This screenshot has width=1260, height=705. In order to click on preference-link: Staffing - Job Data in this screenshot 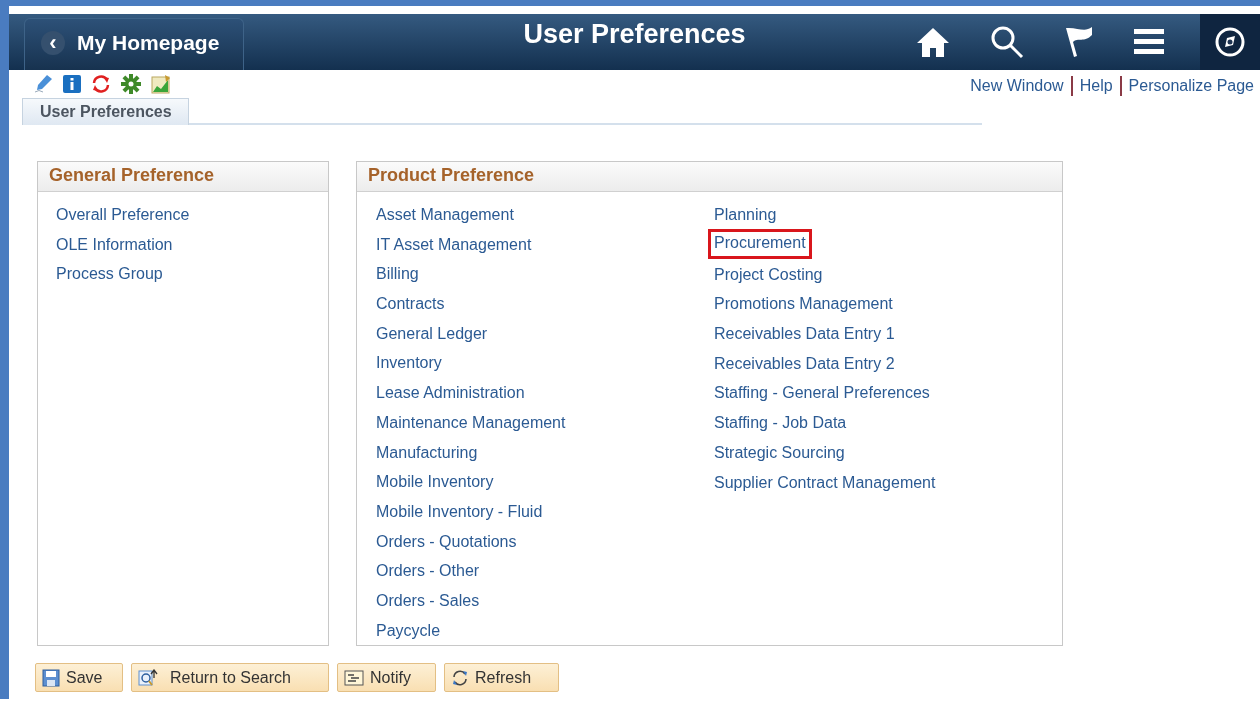, I will do `click(780, 424)`.